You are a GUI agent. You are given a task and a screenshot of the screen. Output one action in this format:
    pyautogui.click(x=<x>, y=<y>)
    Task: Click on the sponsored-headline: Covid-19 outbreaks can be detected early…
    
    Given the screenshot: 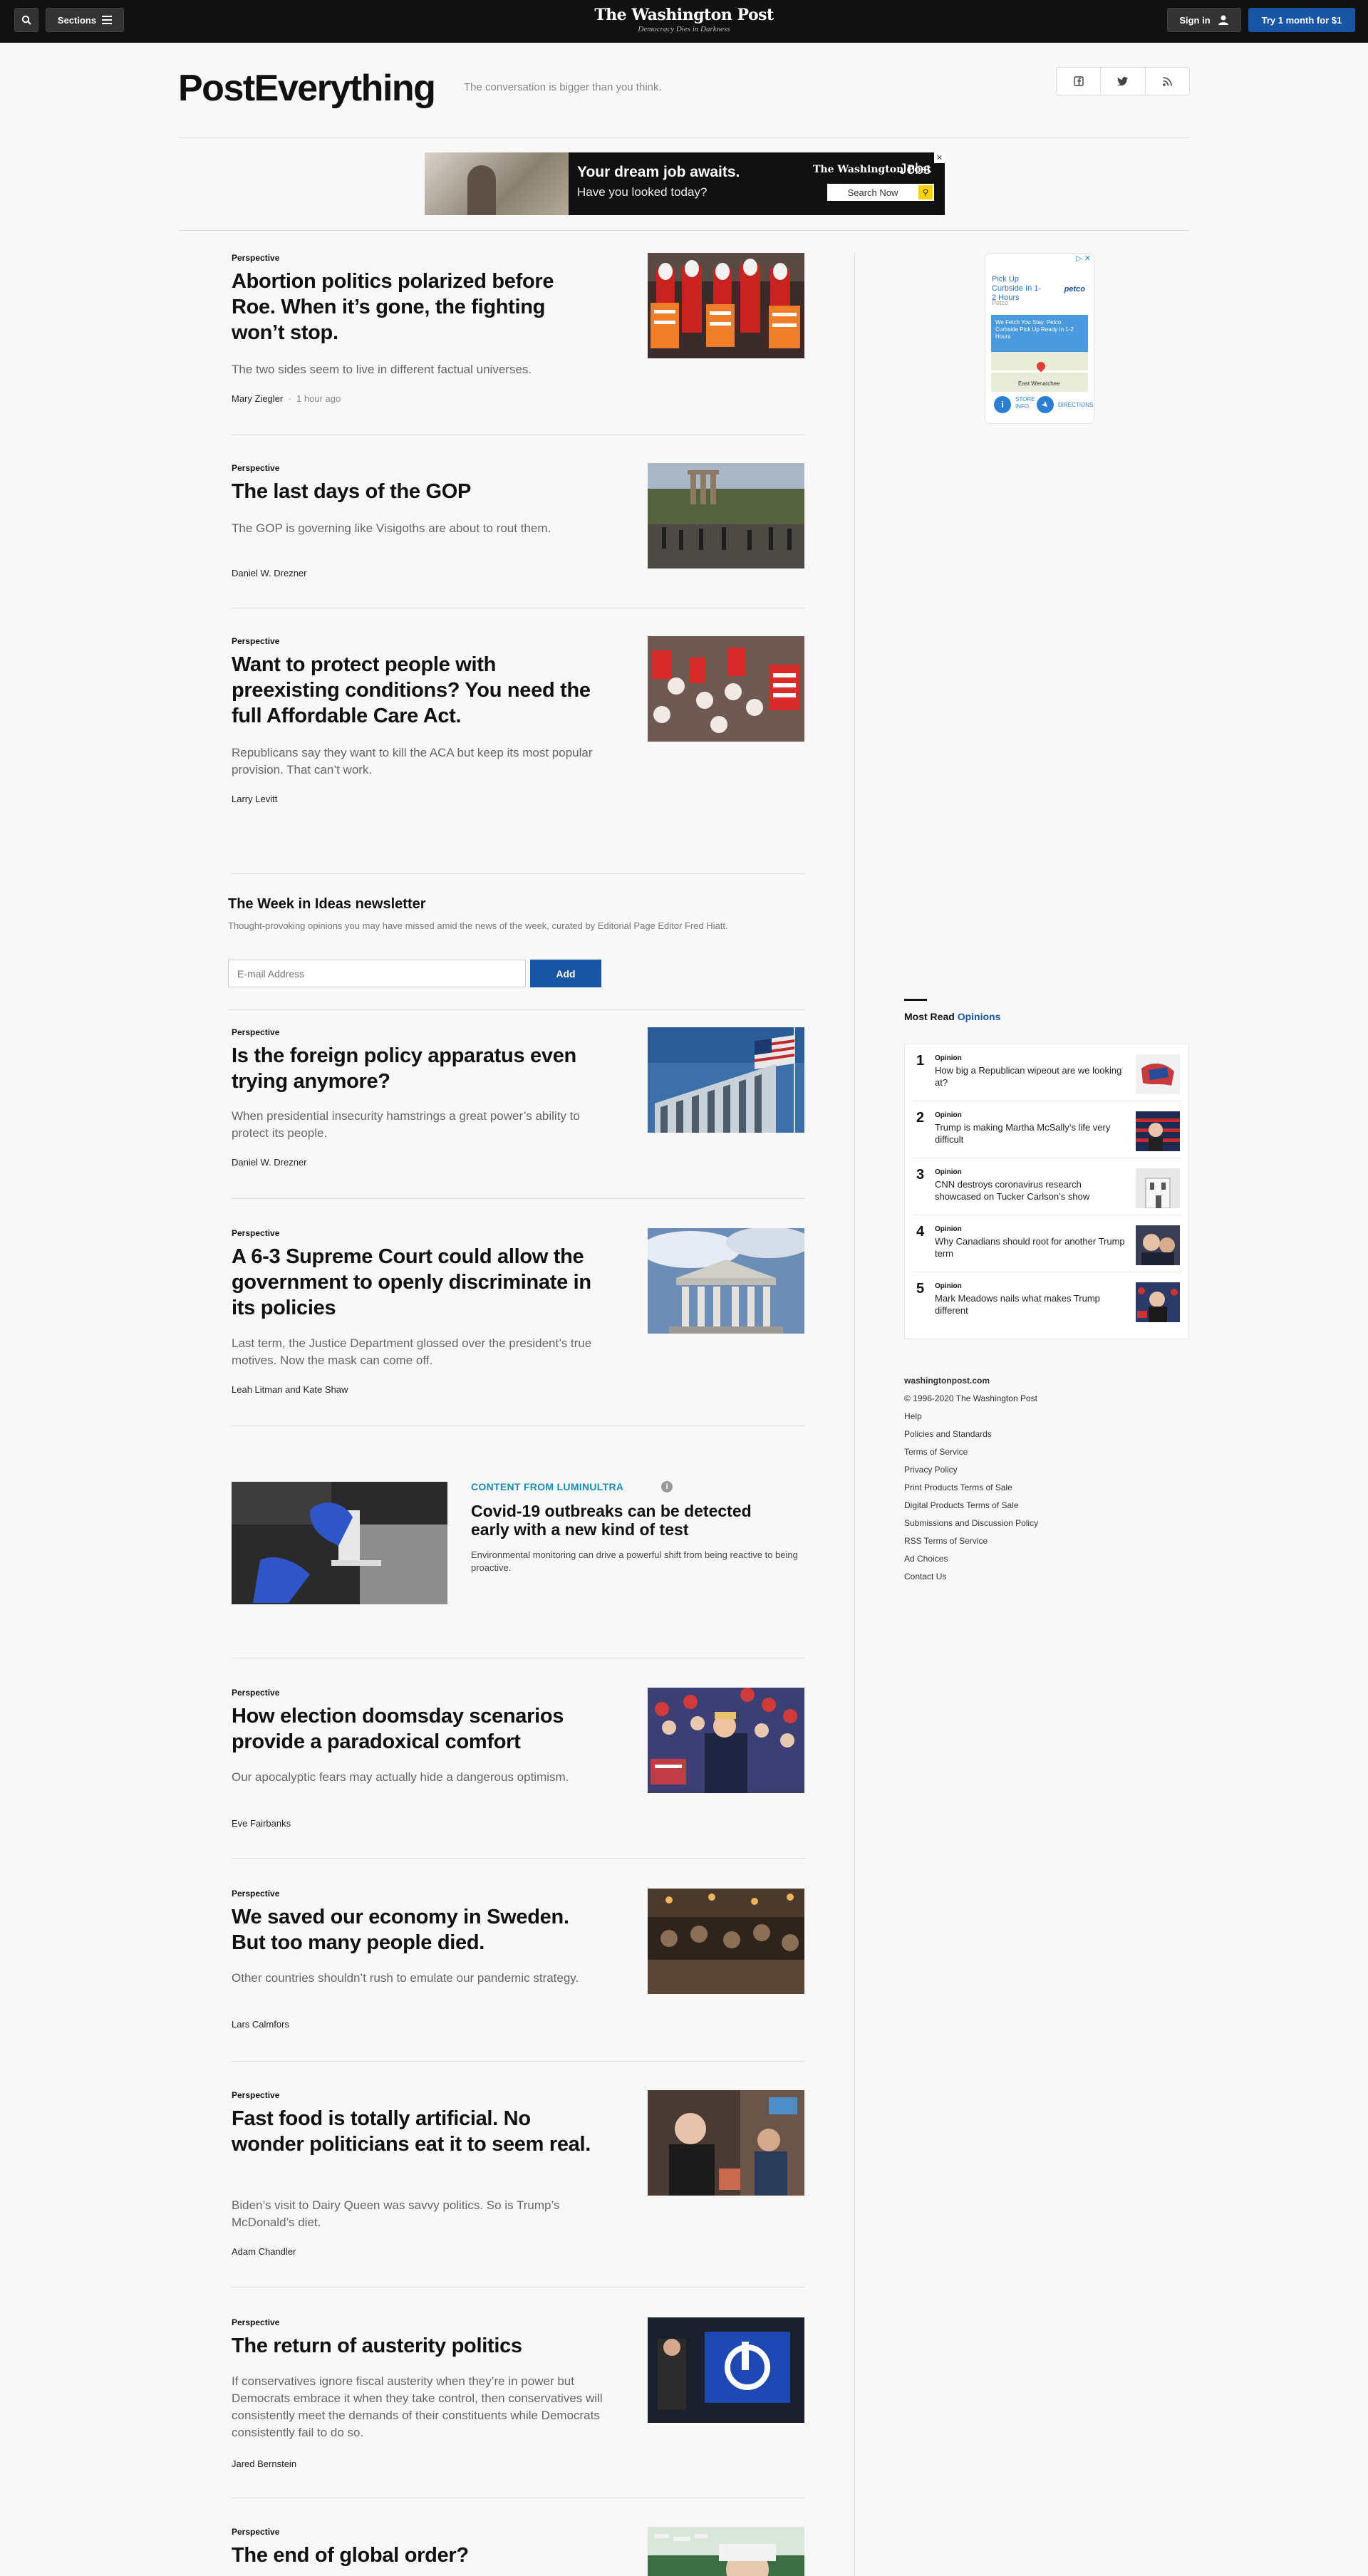 What is the action you would take?
    pyautogui.click(x=627, y=1520)
    